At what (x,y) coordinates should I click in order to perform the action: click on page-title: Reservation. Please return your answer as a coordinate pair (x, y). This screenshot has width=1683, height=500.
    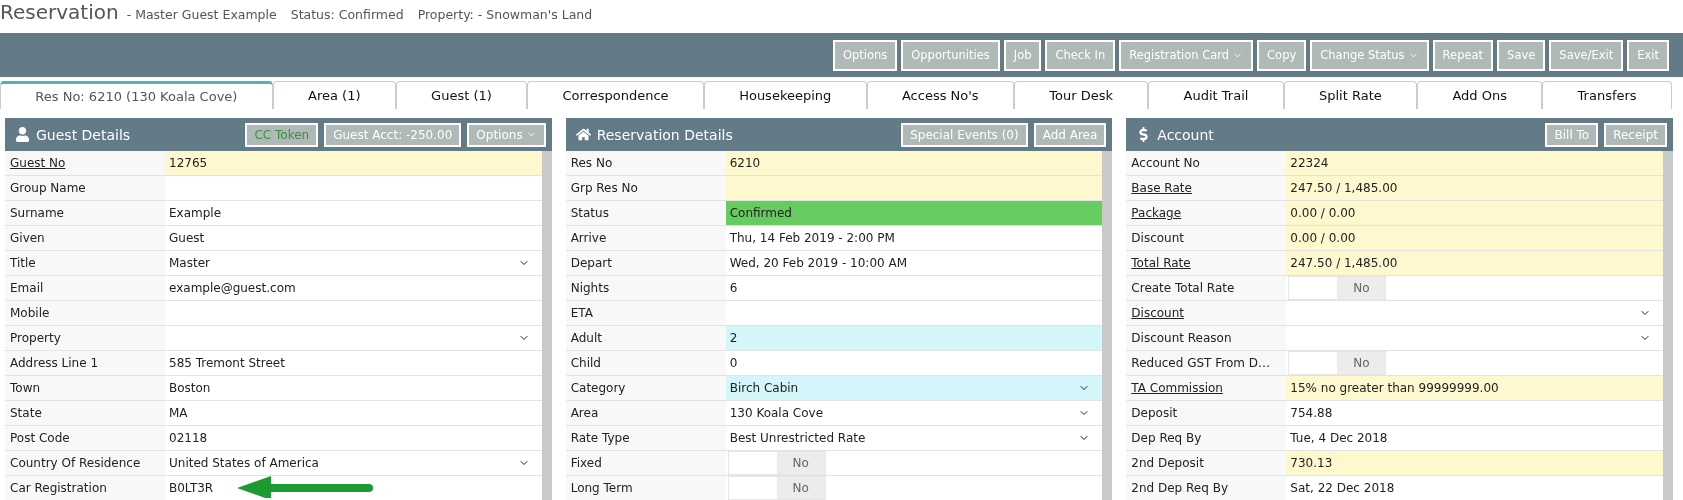
    Looking at the image, I should click on (59, 12).